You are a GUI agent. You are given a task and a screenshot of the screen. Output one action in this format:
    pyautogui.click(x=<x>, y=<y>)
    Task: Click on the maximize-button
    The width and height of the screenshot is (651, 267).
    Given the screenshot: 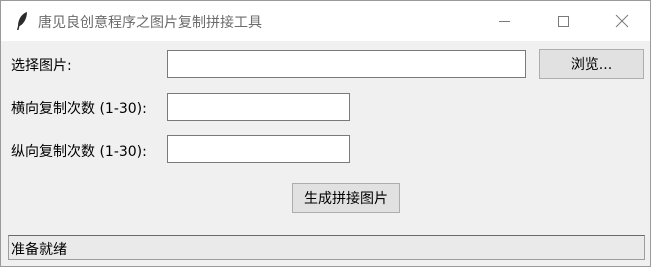 What is the action you would take?
    pyautogui.click(x=563, y=21)
    